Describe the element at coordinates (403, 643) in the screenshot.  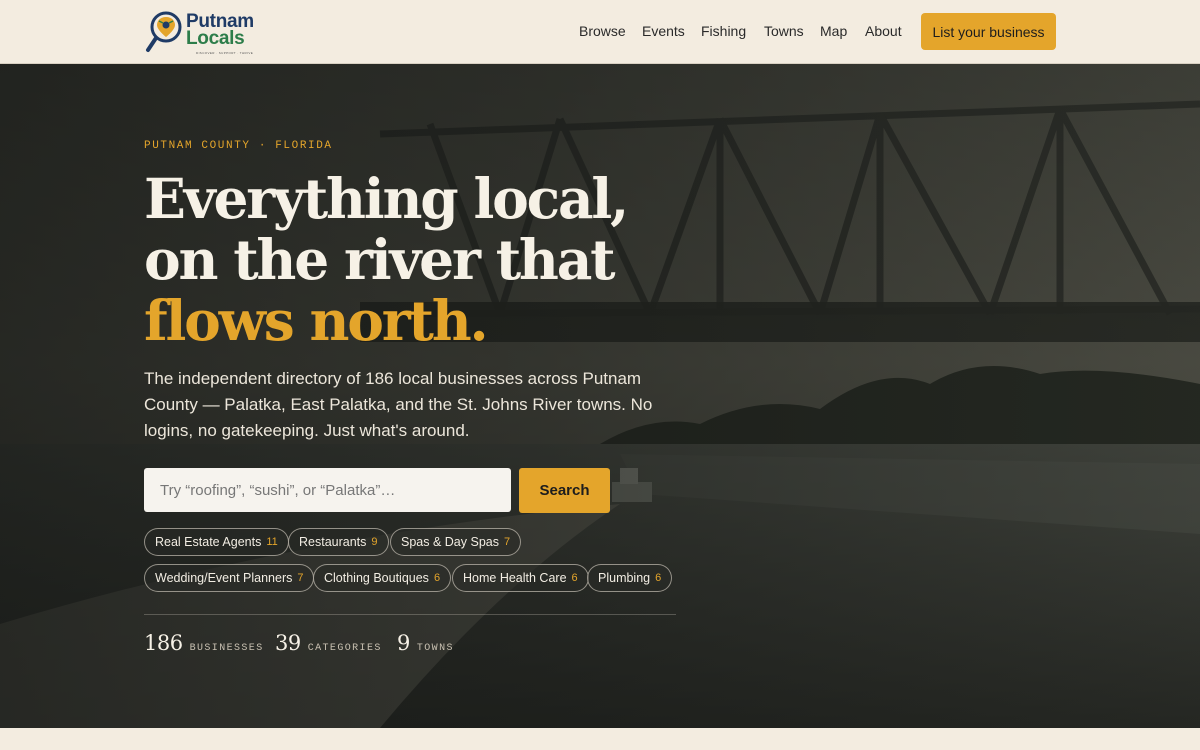
I see `stat-number: 9` at that location.